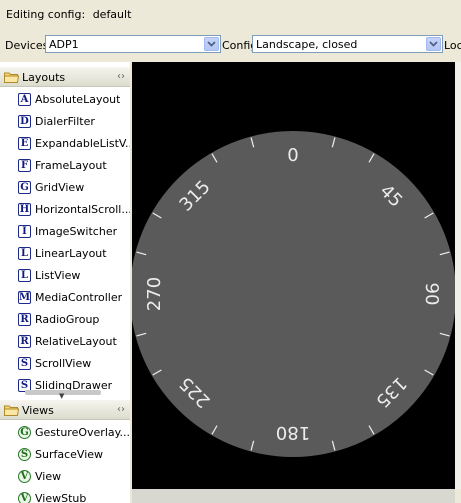 The image size is (461, 503). I want to click on palette-item-label: DialerFilter, so click(65, 121).